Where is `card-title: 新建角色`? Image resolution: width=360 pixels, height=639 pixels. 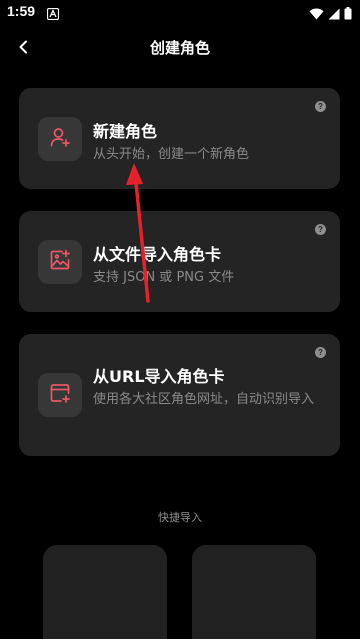 card-title: 新建角色 is located at coordinates (125, 131).